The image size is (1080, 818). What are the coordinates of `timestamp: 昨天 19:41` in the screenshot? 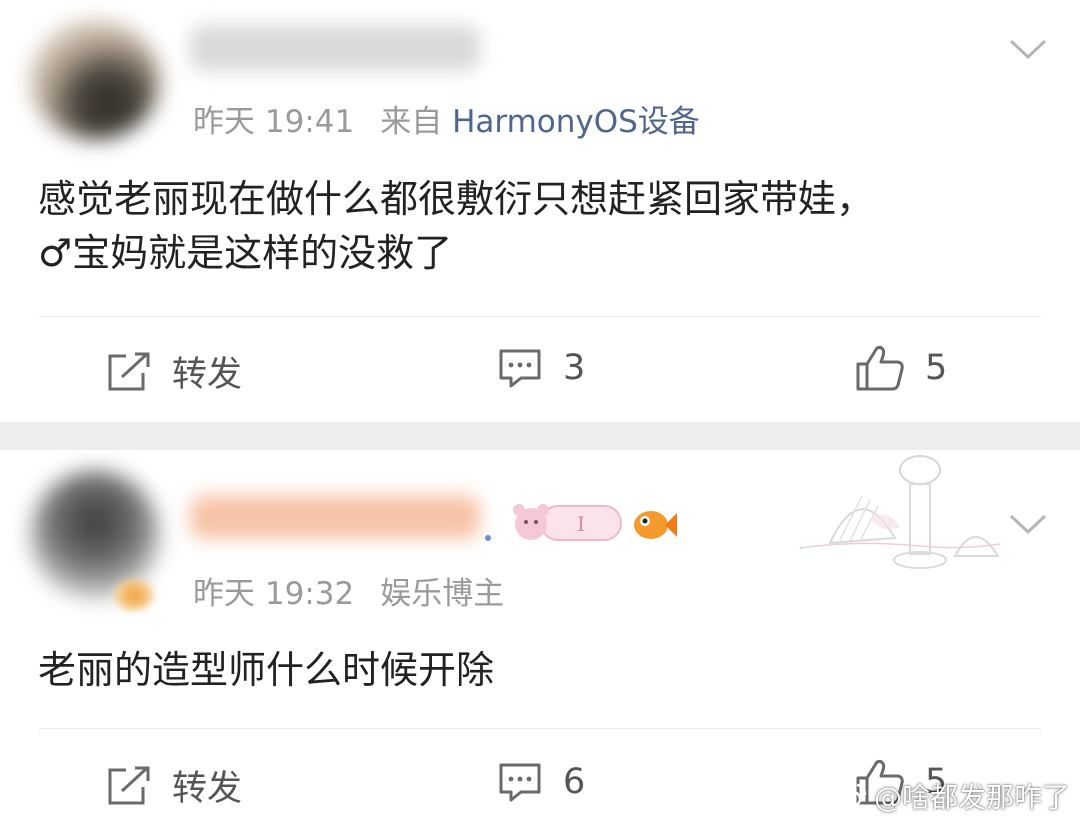 It's located at (274, 122).